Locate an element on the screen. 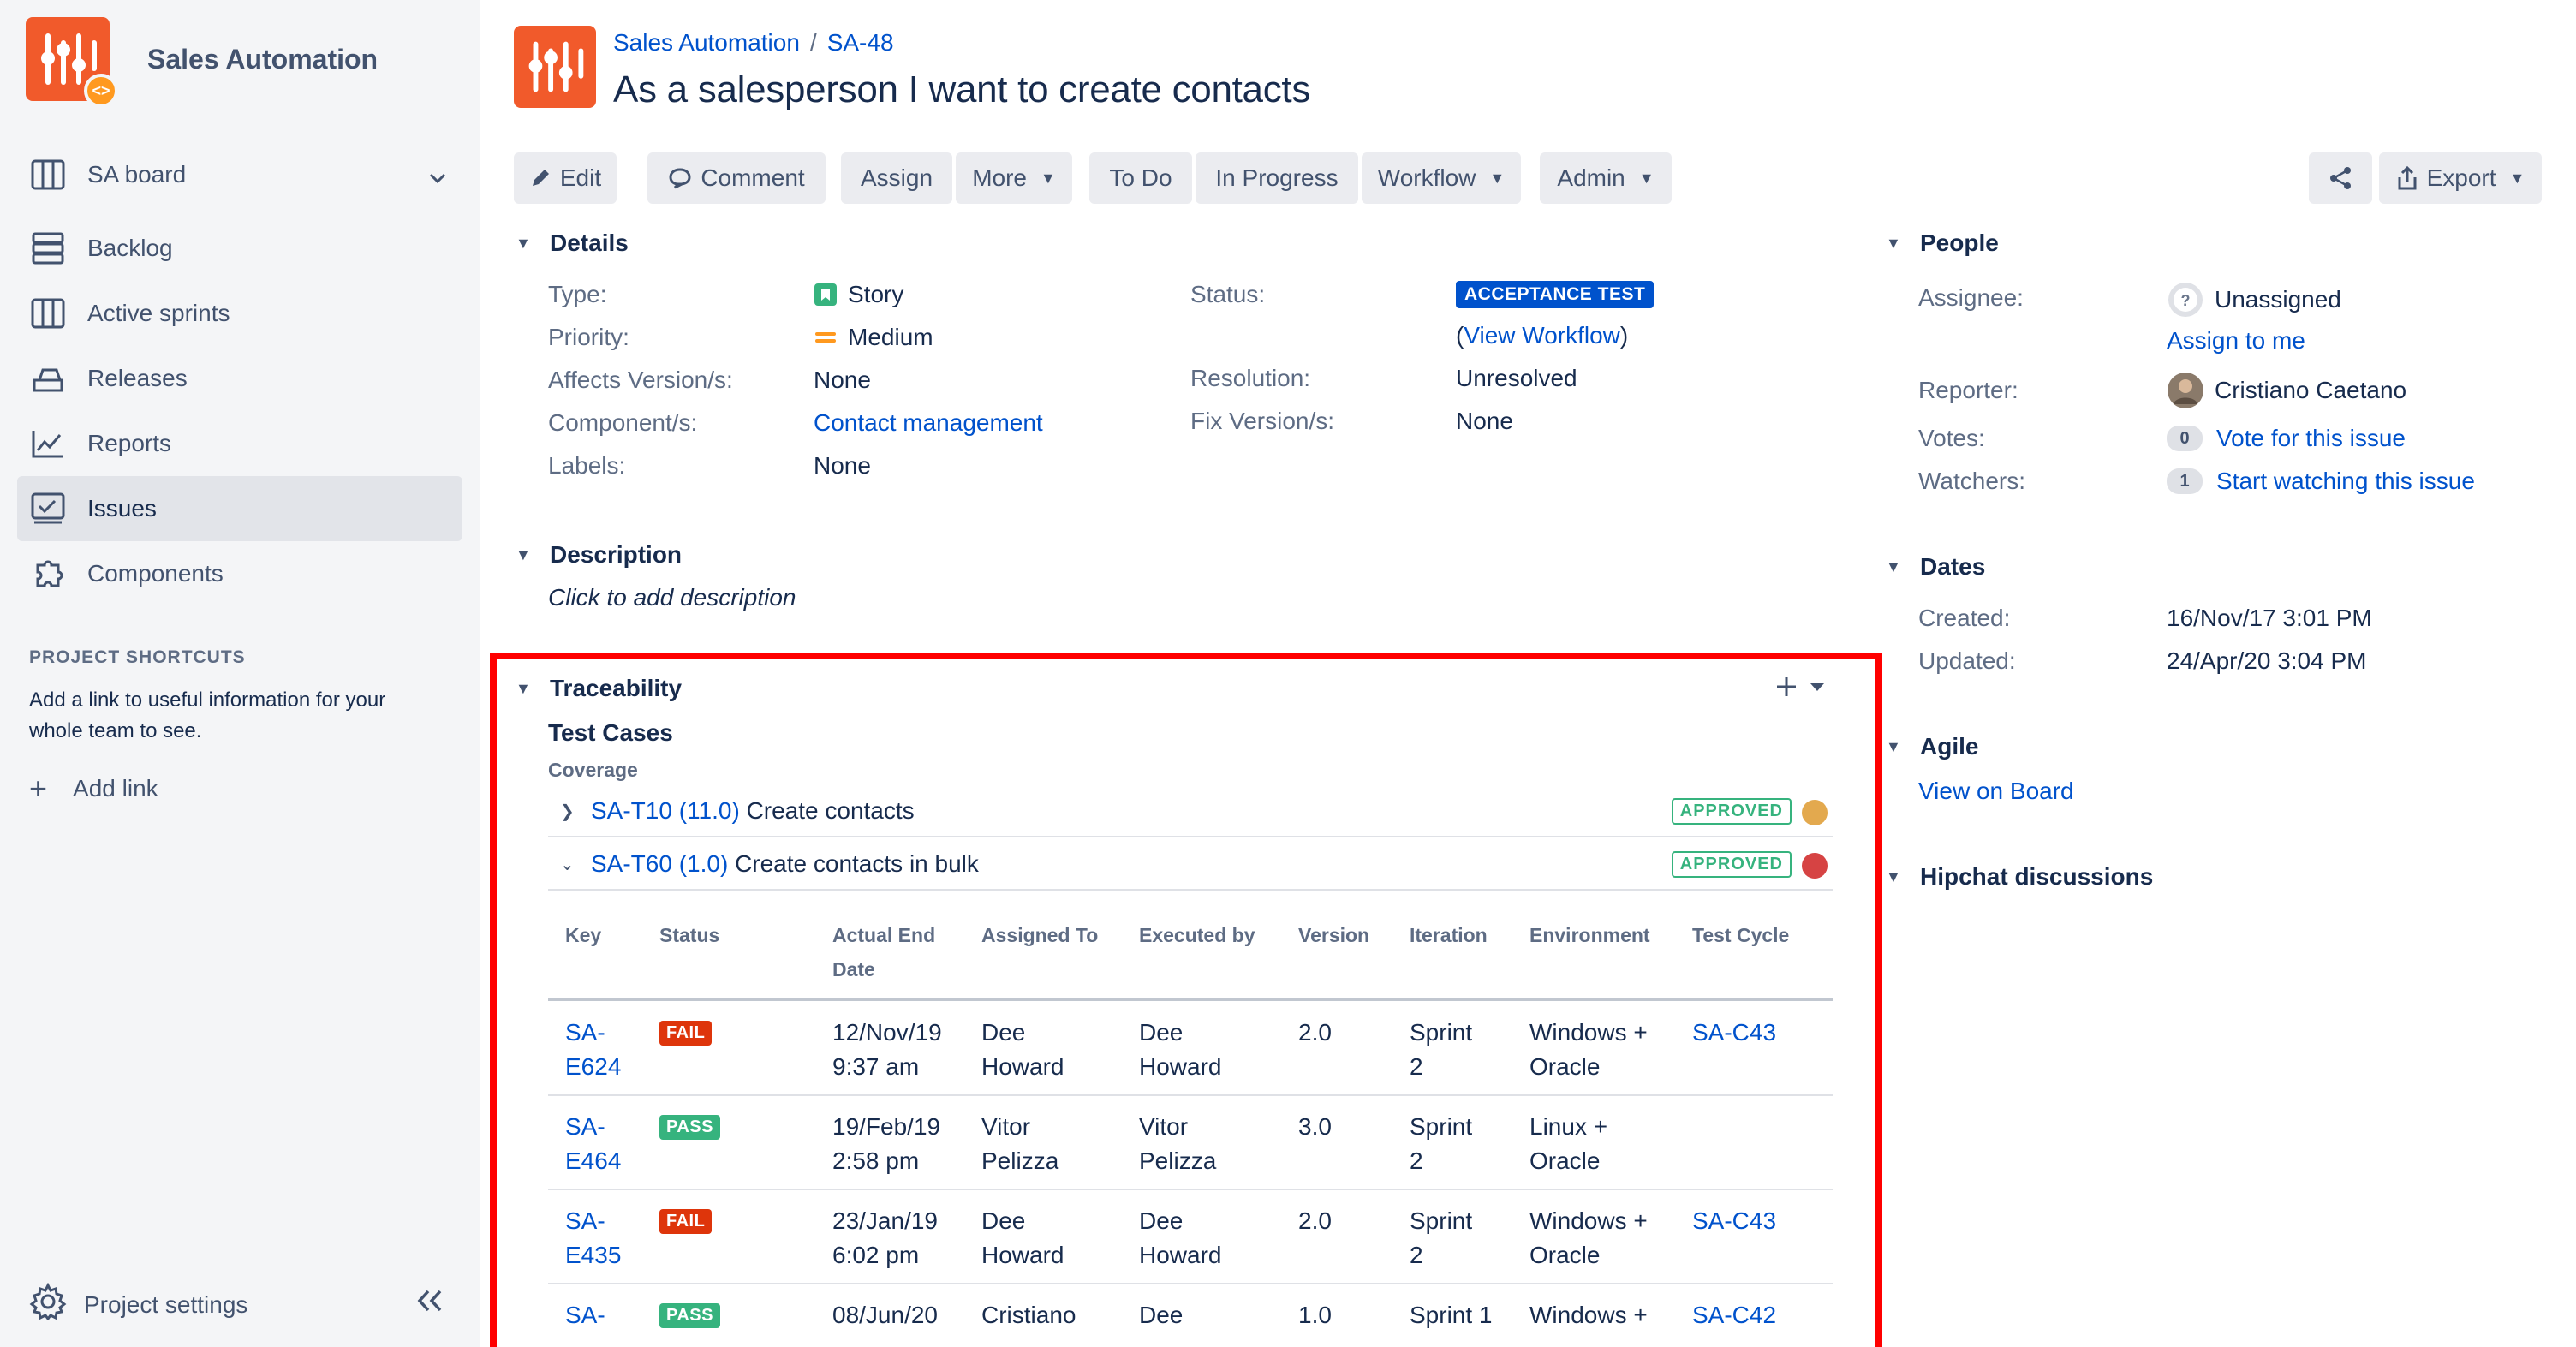 This screenshot has height=1347, width=2576. story-icon is located at coordinates (825, 294).